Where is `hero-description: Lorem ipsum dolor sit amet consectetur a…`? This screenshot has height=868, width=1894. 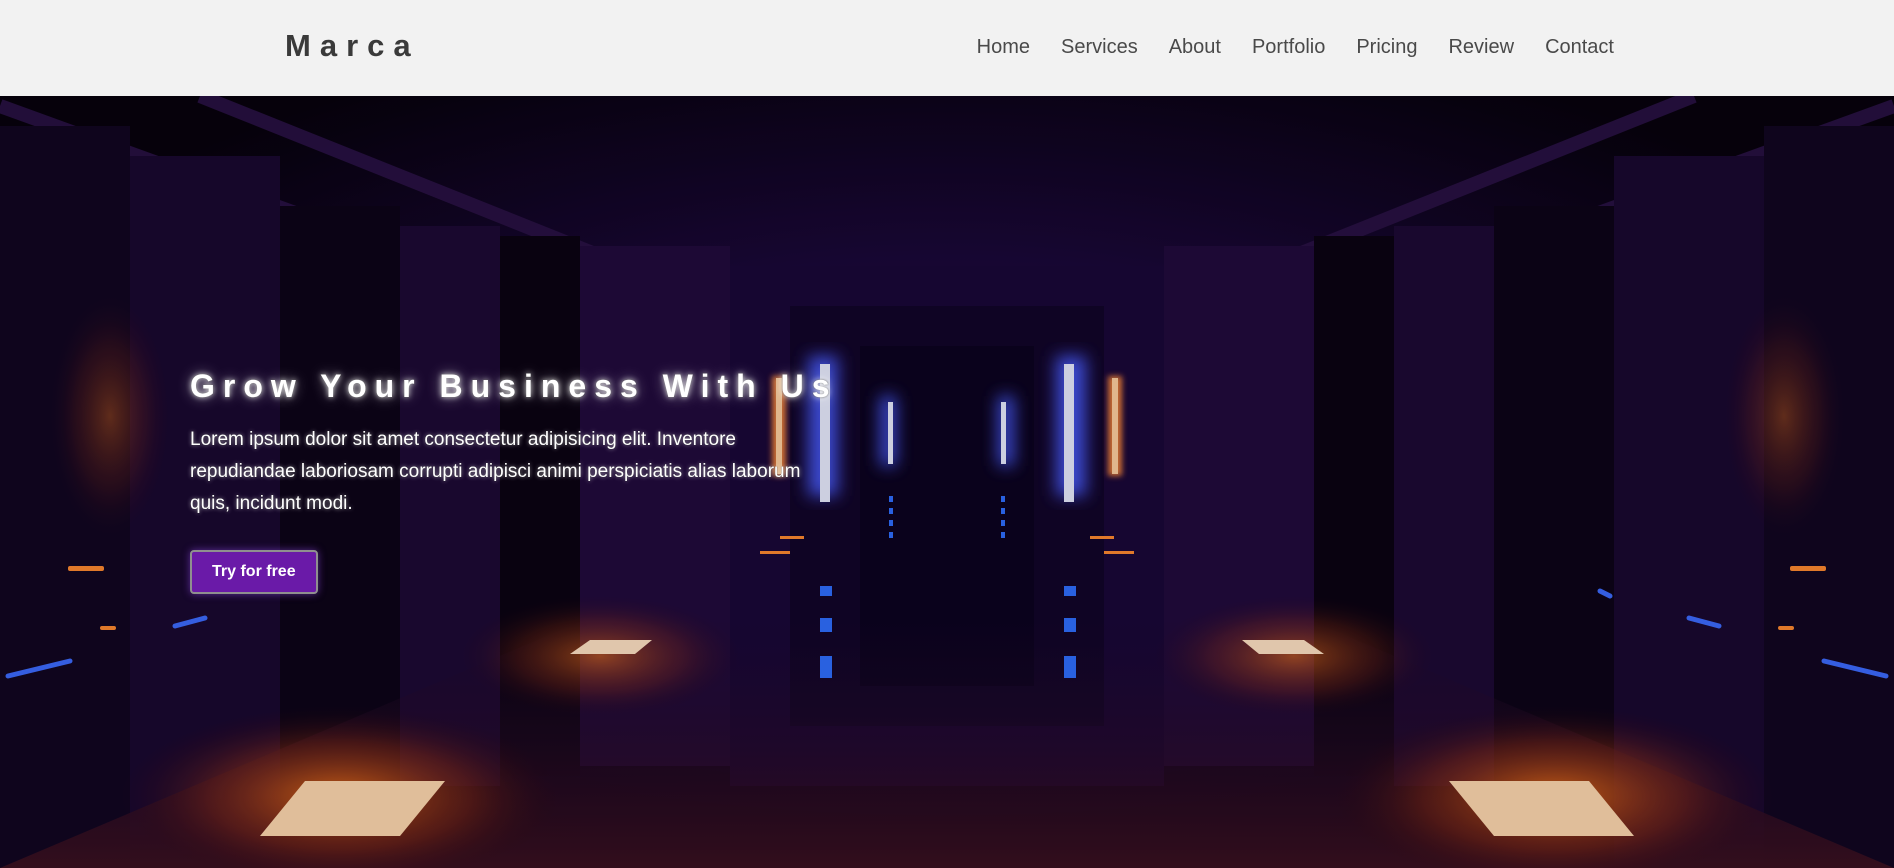
hero-description: Lorem ipsum dolor sit amet consectetur a… is located at coordinates (495, 471).